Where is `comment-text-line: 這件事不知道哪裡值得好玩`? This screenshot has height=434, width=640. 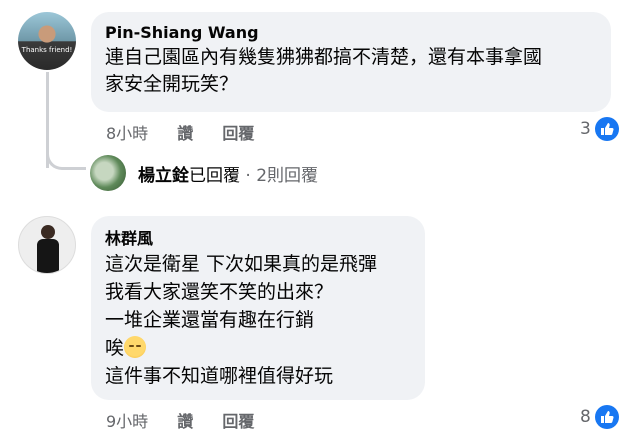 comment-text-line: 這件事不知道哪裡值得好玩 is located at coordinates (219, 376).